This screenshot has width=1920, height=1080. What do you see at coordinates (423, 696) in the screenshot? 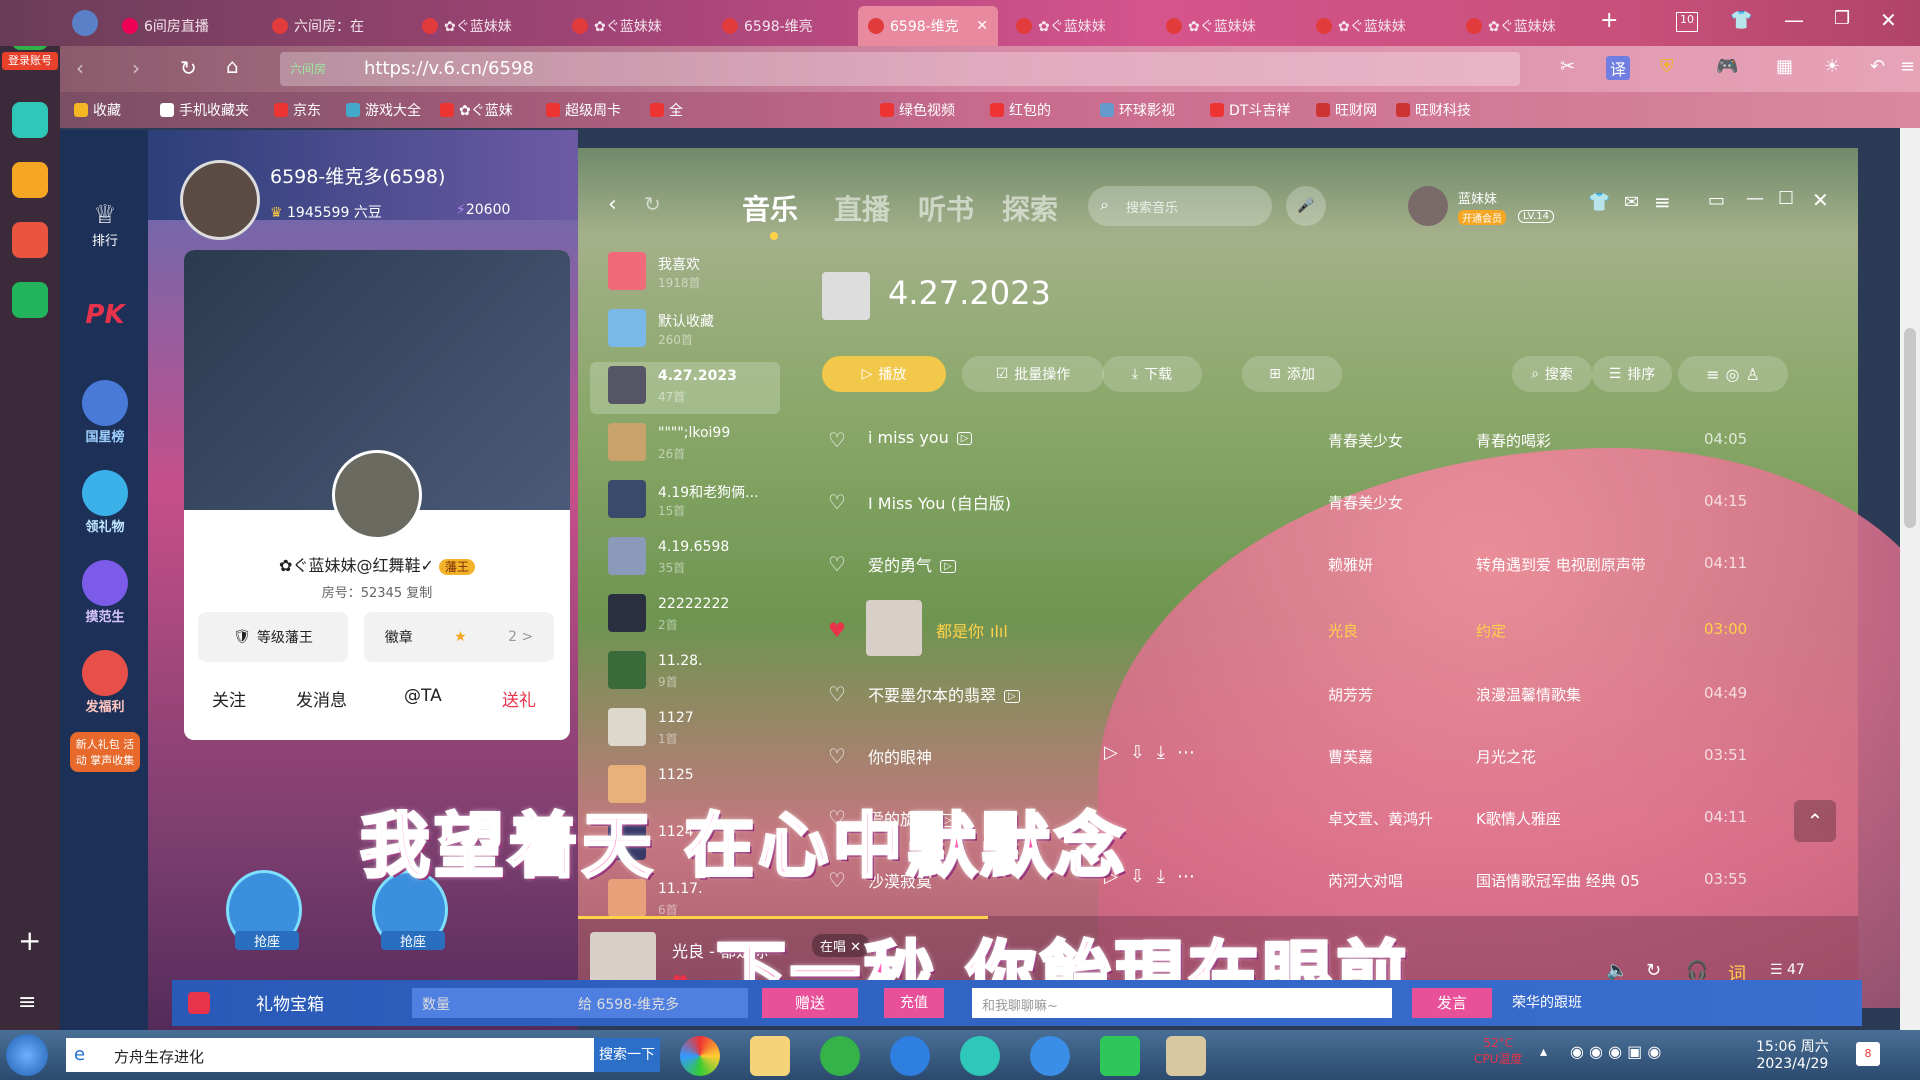
I see `mention-button: @TA` at bounding box center [423, 696].